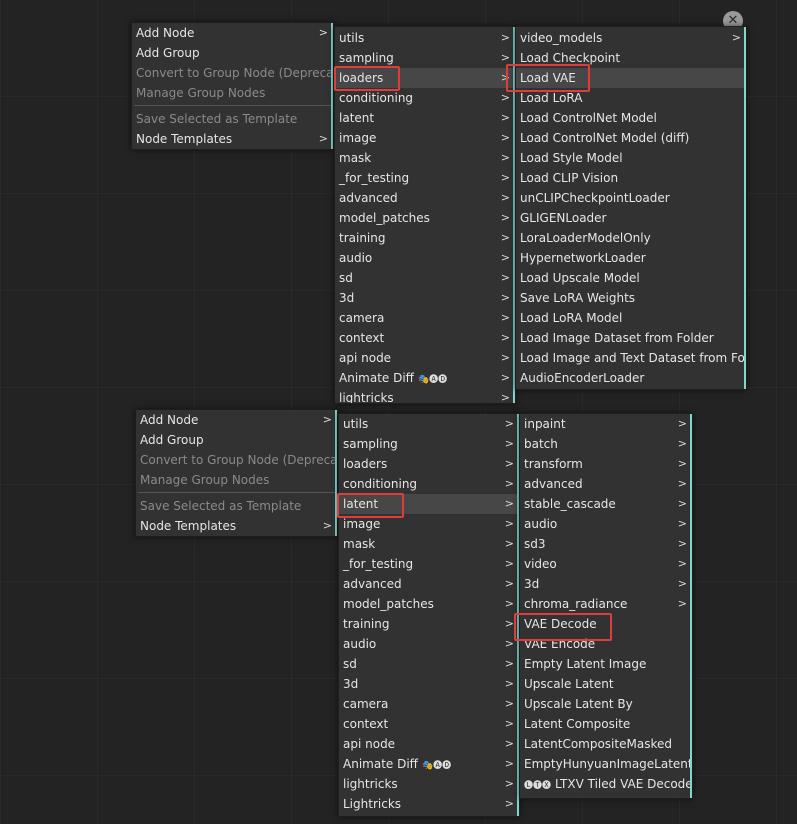 The width and height of the screenshot is (797, 824). What do you see at coordinates (553, 464) in the screenshot?
I see `menu-item-label: transform` at bounding box center [553, 464].